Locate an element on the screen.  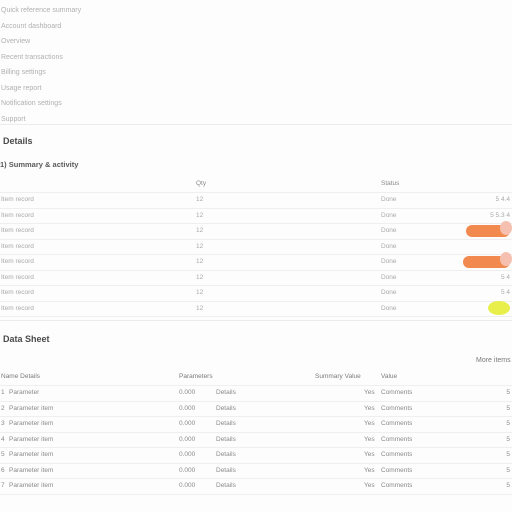
col-summary-header: Summary Value is located at coordinates (338, 376).